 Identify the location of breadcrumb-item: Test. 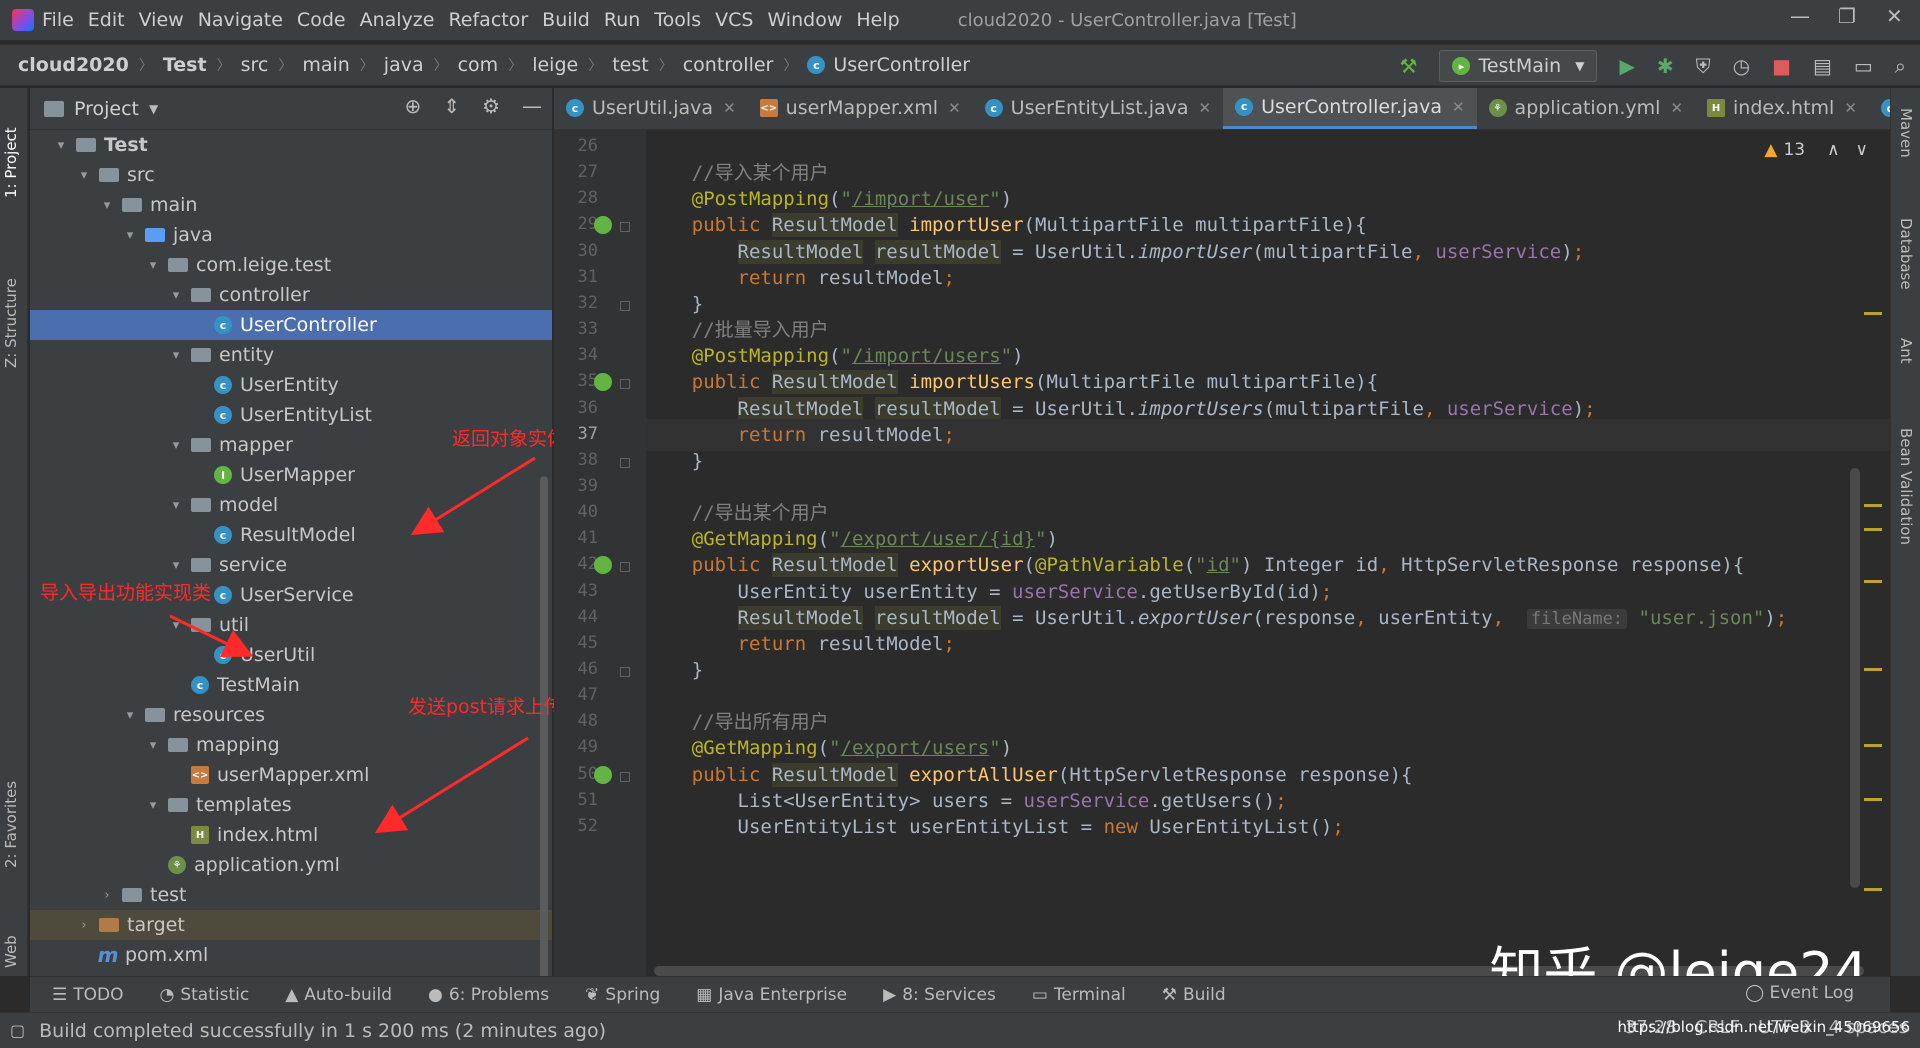
(185, 65).